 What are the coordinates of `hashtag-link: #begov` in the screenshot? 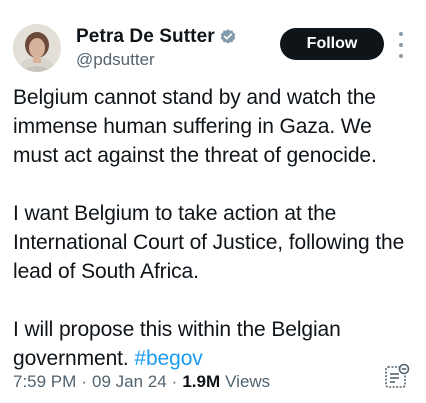 It's located at (168, 358).